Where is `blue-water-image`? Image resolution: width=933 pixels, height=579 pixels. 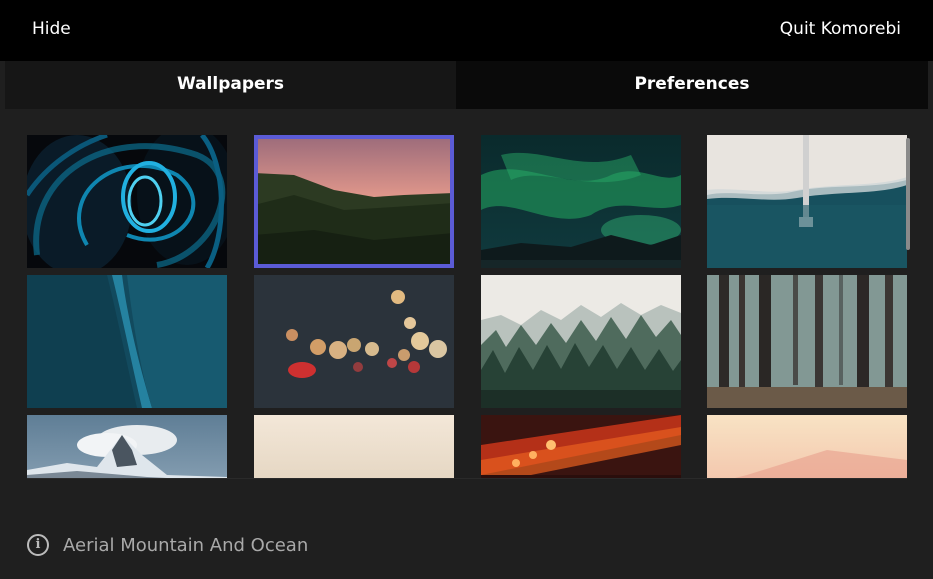
blue-water-image is located at coordinates (127, 341).